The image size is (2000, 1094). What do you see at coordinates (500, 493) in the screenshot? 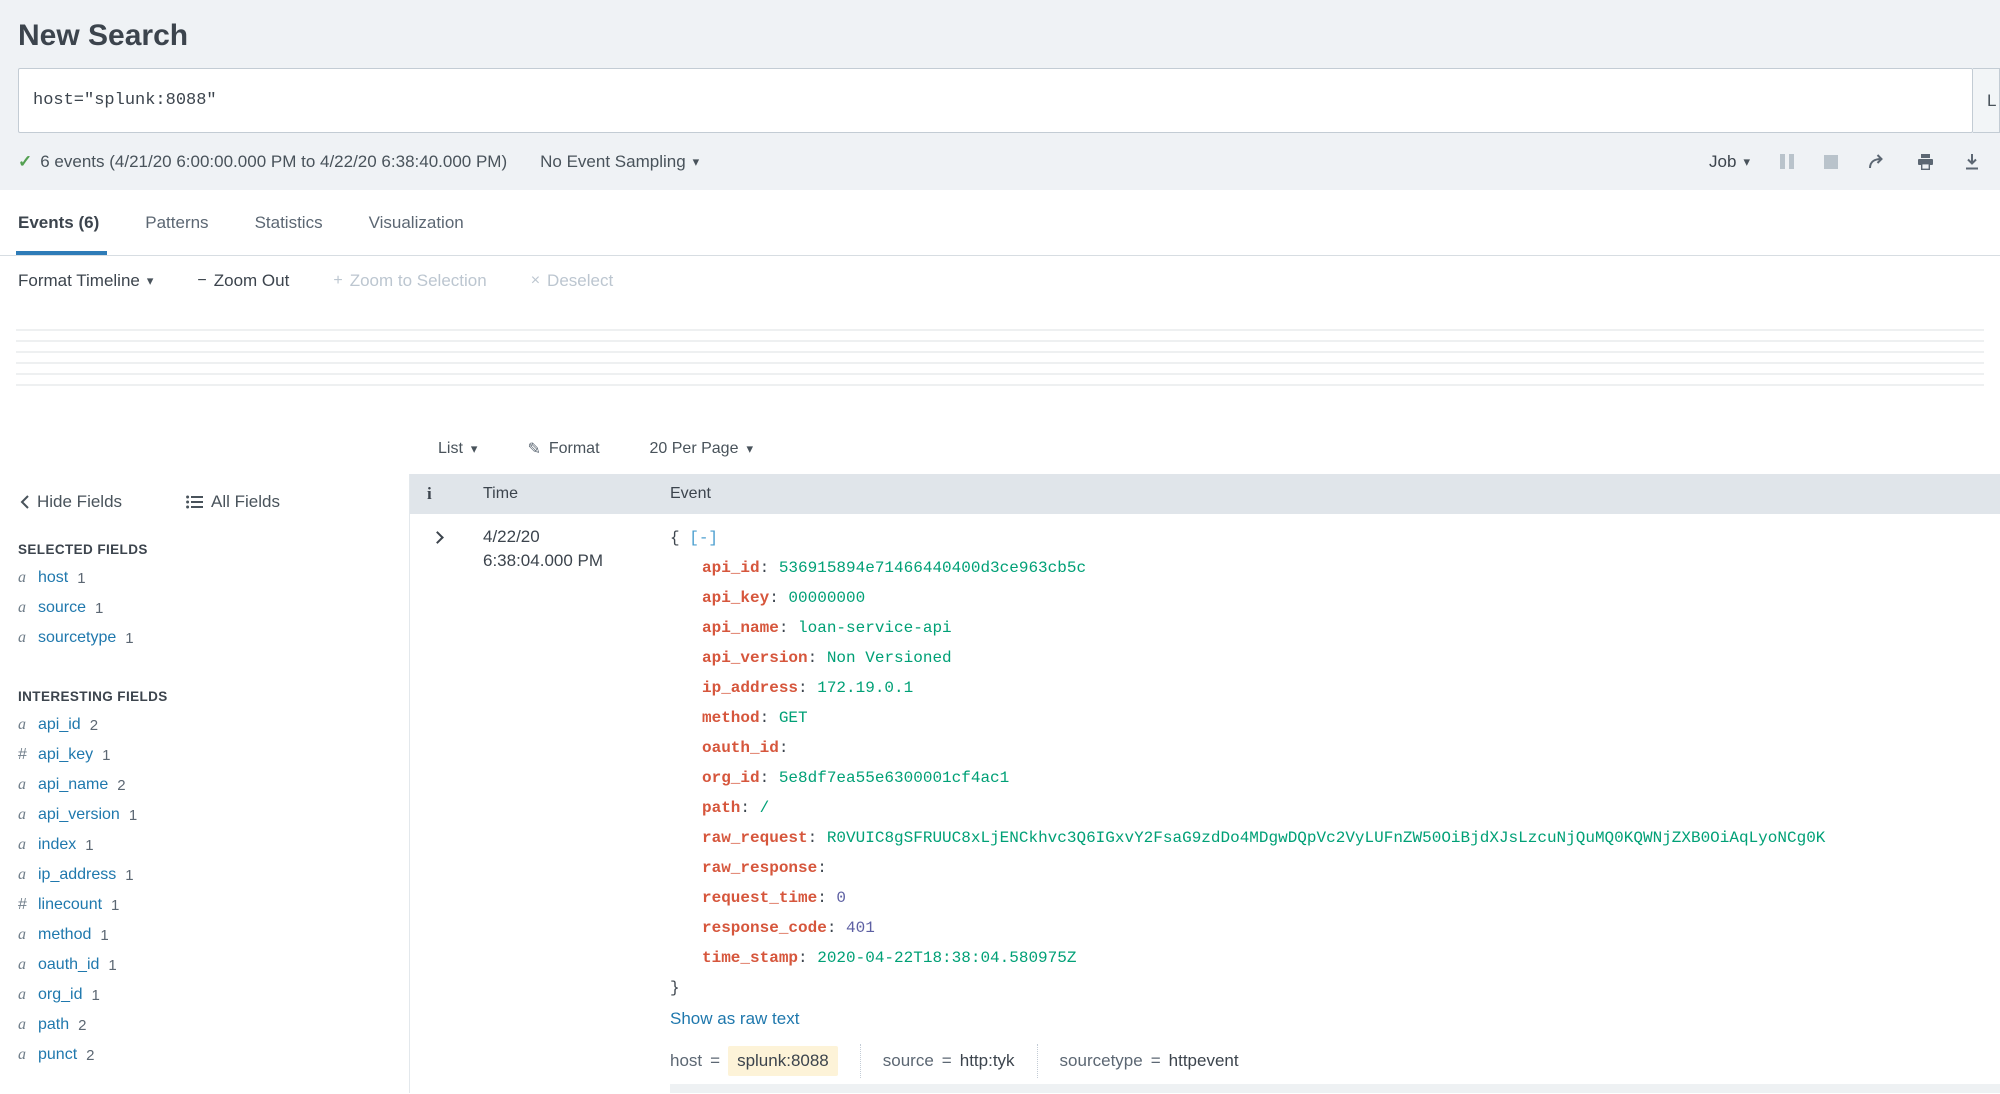
I see `time-column-header: Time` at bounding box center [500, 493].